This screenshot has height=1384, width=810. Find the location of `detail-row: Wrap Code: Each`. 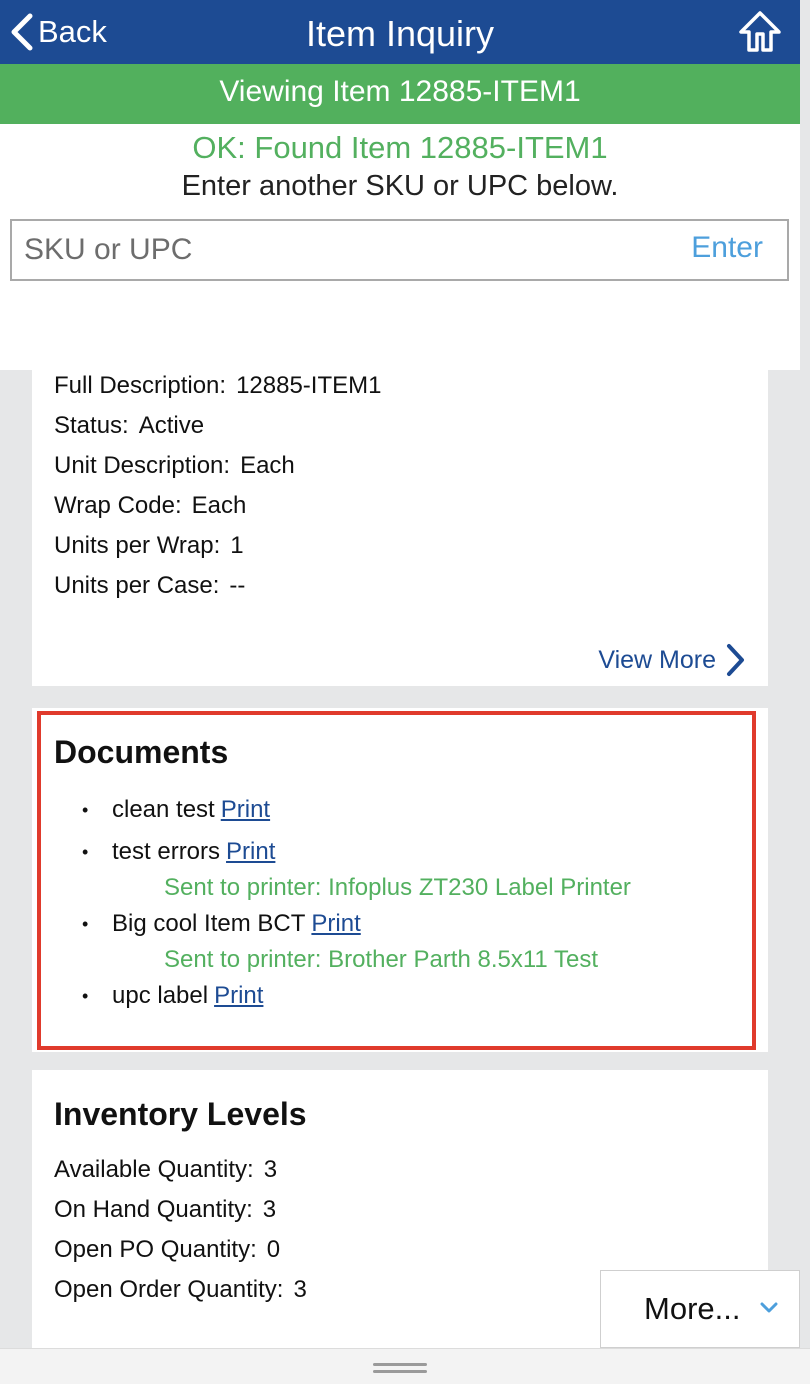

detail-row: Wrap Code: Each is located at coordinates (150, 505).